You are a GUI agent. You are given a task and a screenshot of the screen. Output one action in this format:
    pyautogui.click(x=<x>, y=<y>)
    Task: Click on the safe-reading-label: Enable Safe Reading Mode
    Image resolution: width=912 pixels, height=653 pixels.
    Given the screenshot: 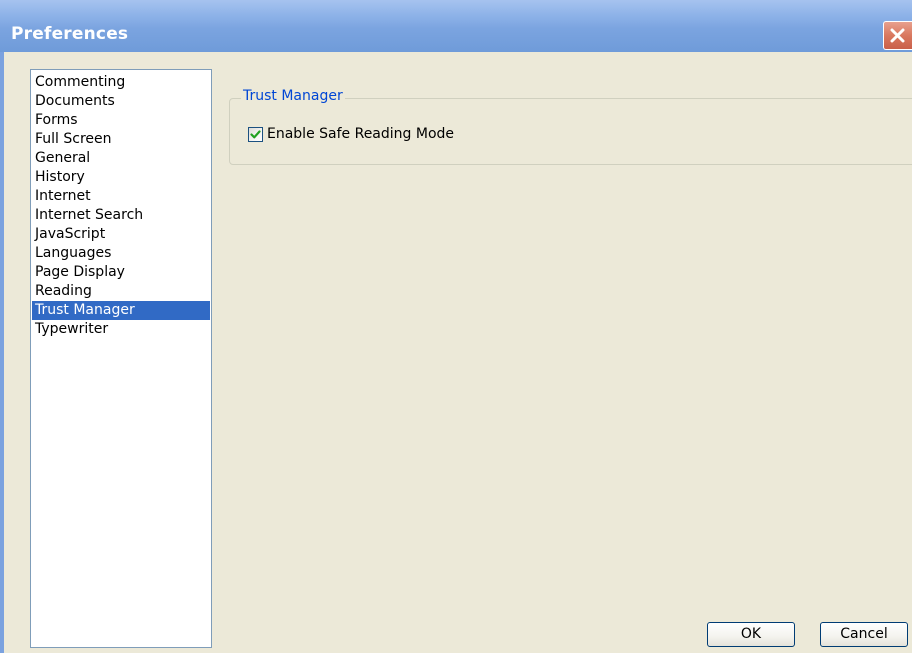 What is the action you would take?
    pyautogui.click(x=360, y=134)
    